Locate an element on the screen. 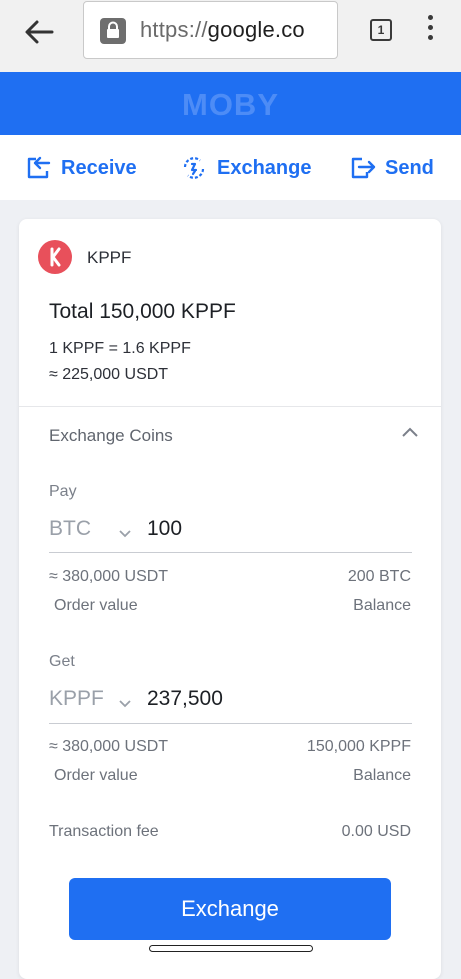  send-icon is located at coordinates (363, 168).